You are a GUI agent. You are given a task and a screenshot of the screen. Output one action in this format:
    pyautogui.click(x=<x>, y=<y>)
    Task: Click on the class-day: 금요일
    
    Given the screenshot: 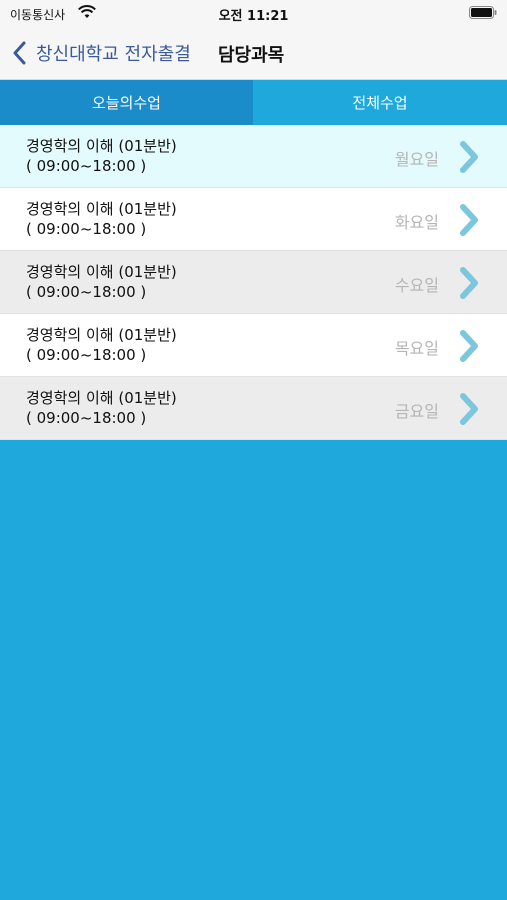 What is the action you would take?
    pyautogui.click(x=416, y=411)
    